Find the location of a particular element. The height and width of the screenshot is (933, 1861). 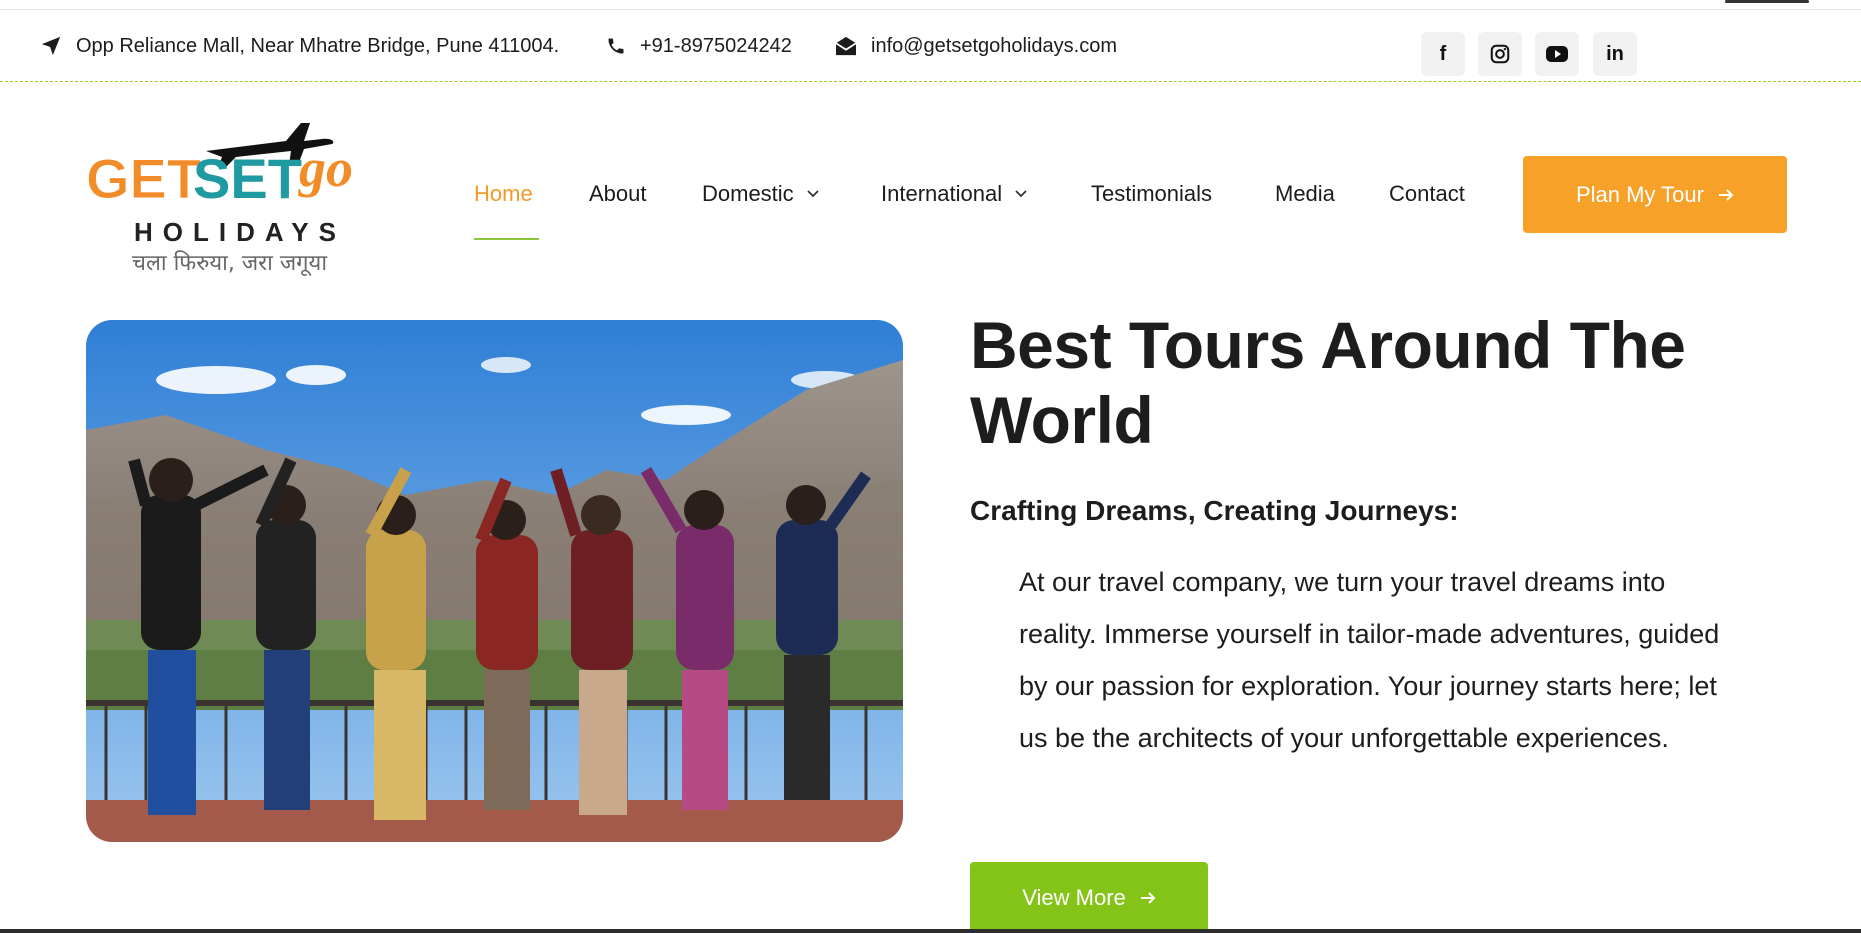

nav-contact: Contact is located at coordinates (1427, 194).